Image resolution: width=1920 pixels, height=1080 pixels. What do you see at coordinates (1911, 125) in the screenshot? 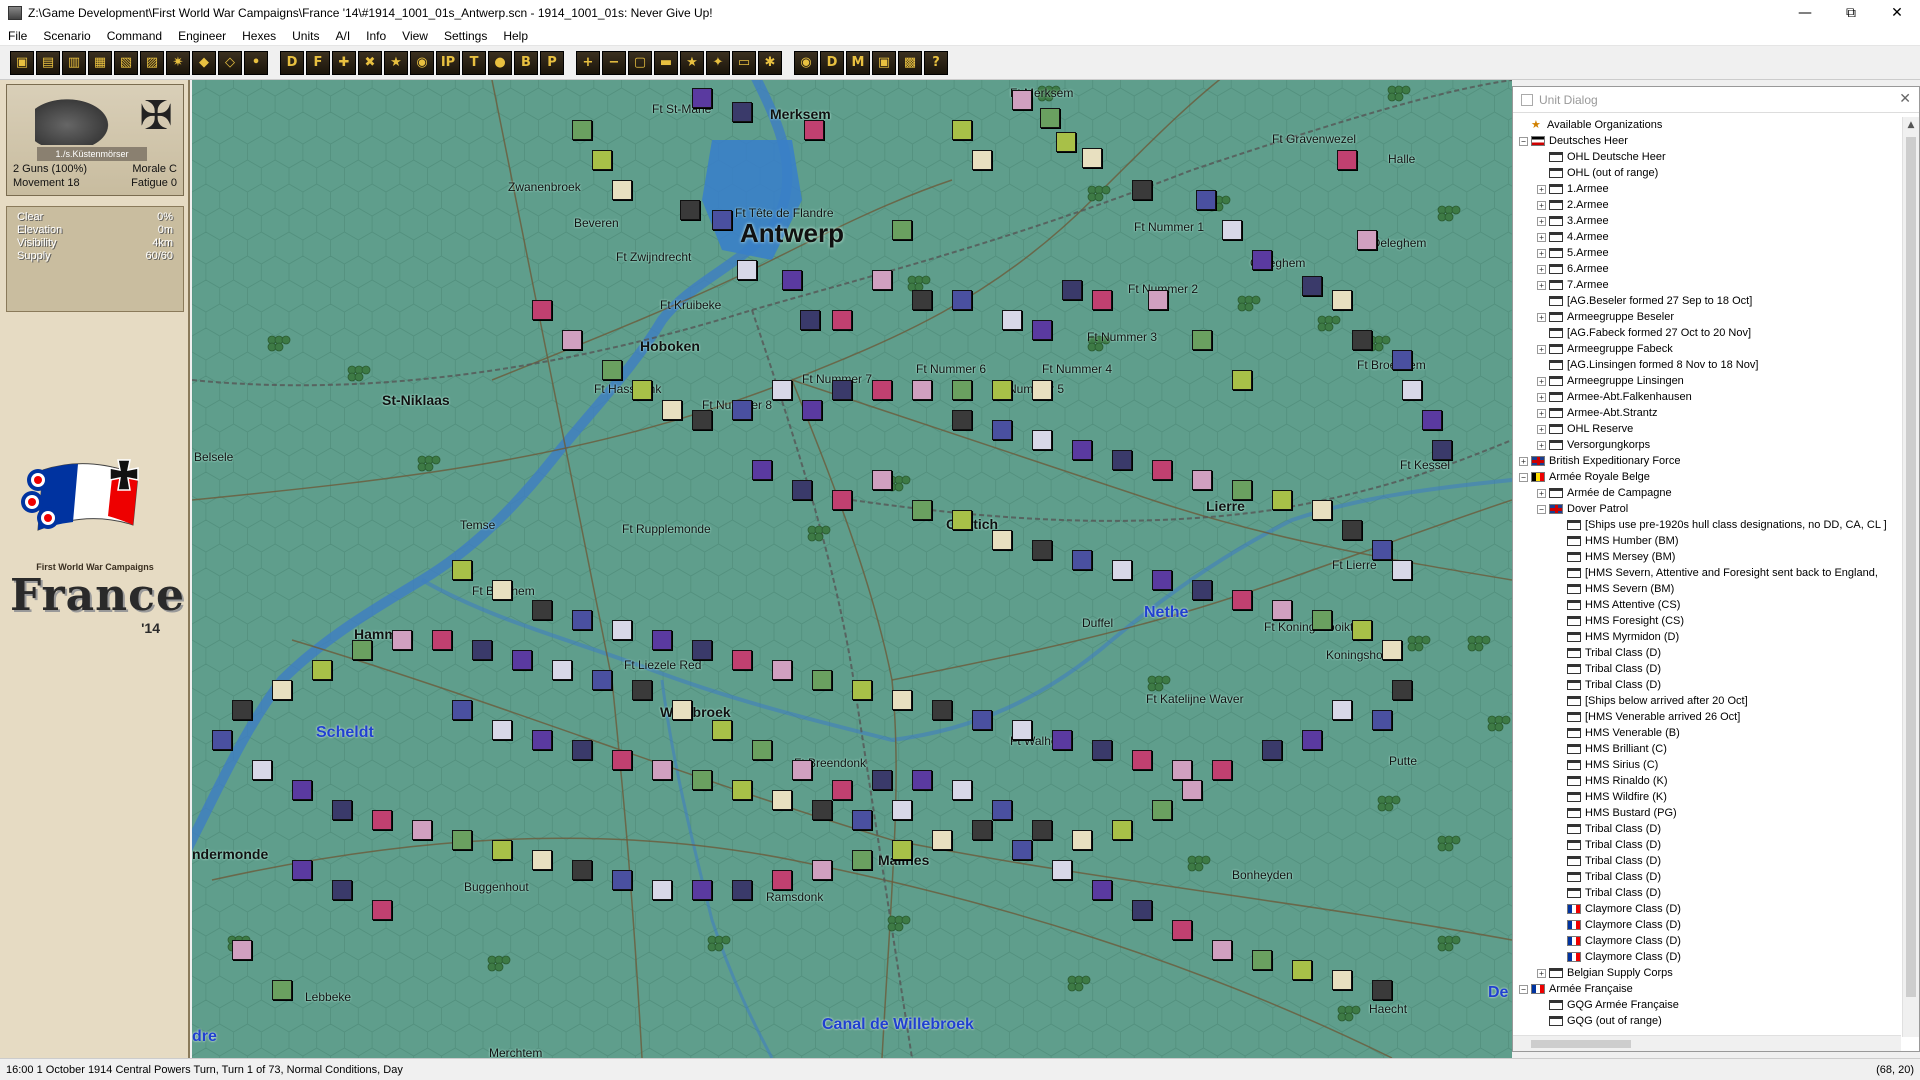
I see `scroll-up-icon: ▲` at bounding box center [1911, 125].